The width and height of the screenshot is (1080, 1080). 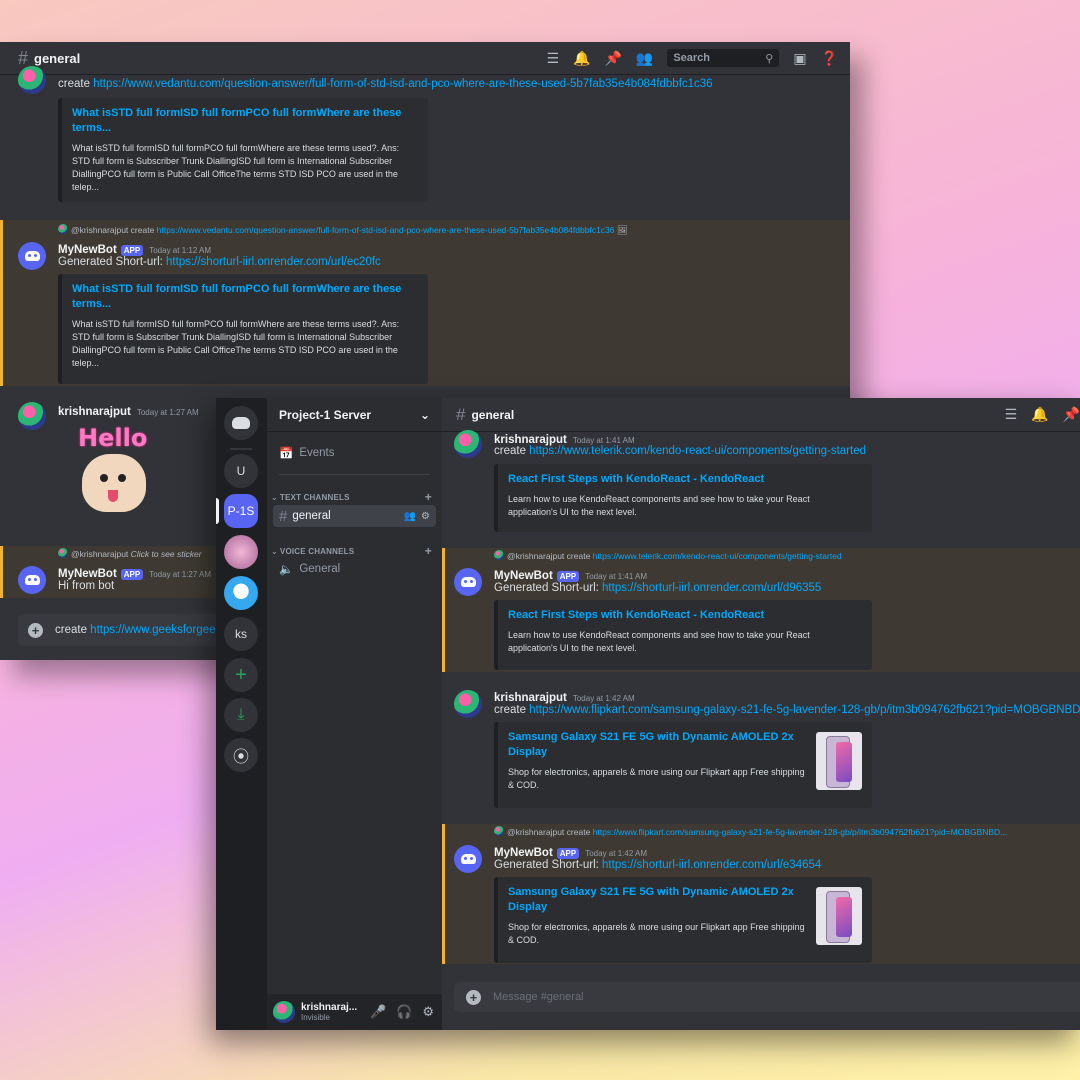 I want to click on search-input: Search ⚲, so click(x=723, y=58).